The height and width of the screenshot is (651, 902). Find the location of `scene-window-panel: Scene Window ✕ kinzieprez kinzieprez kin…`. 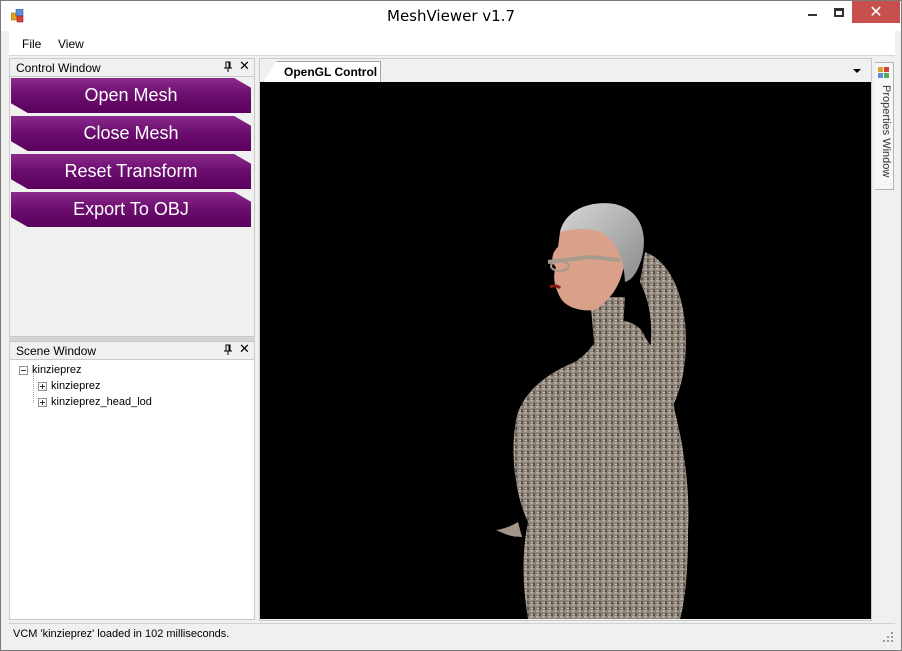

scene-window-panel: Scene Window ✕ kinzieprez kinzieprez kin… is located at coordinates (132, 480).